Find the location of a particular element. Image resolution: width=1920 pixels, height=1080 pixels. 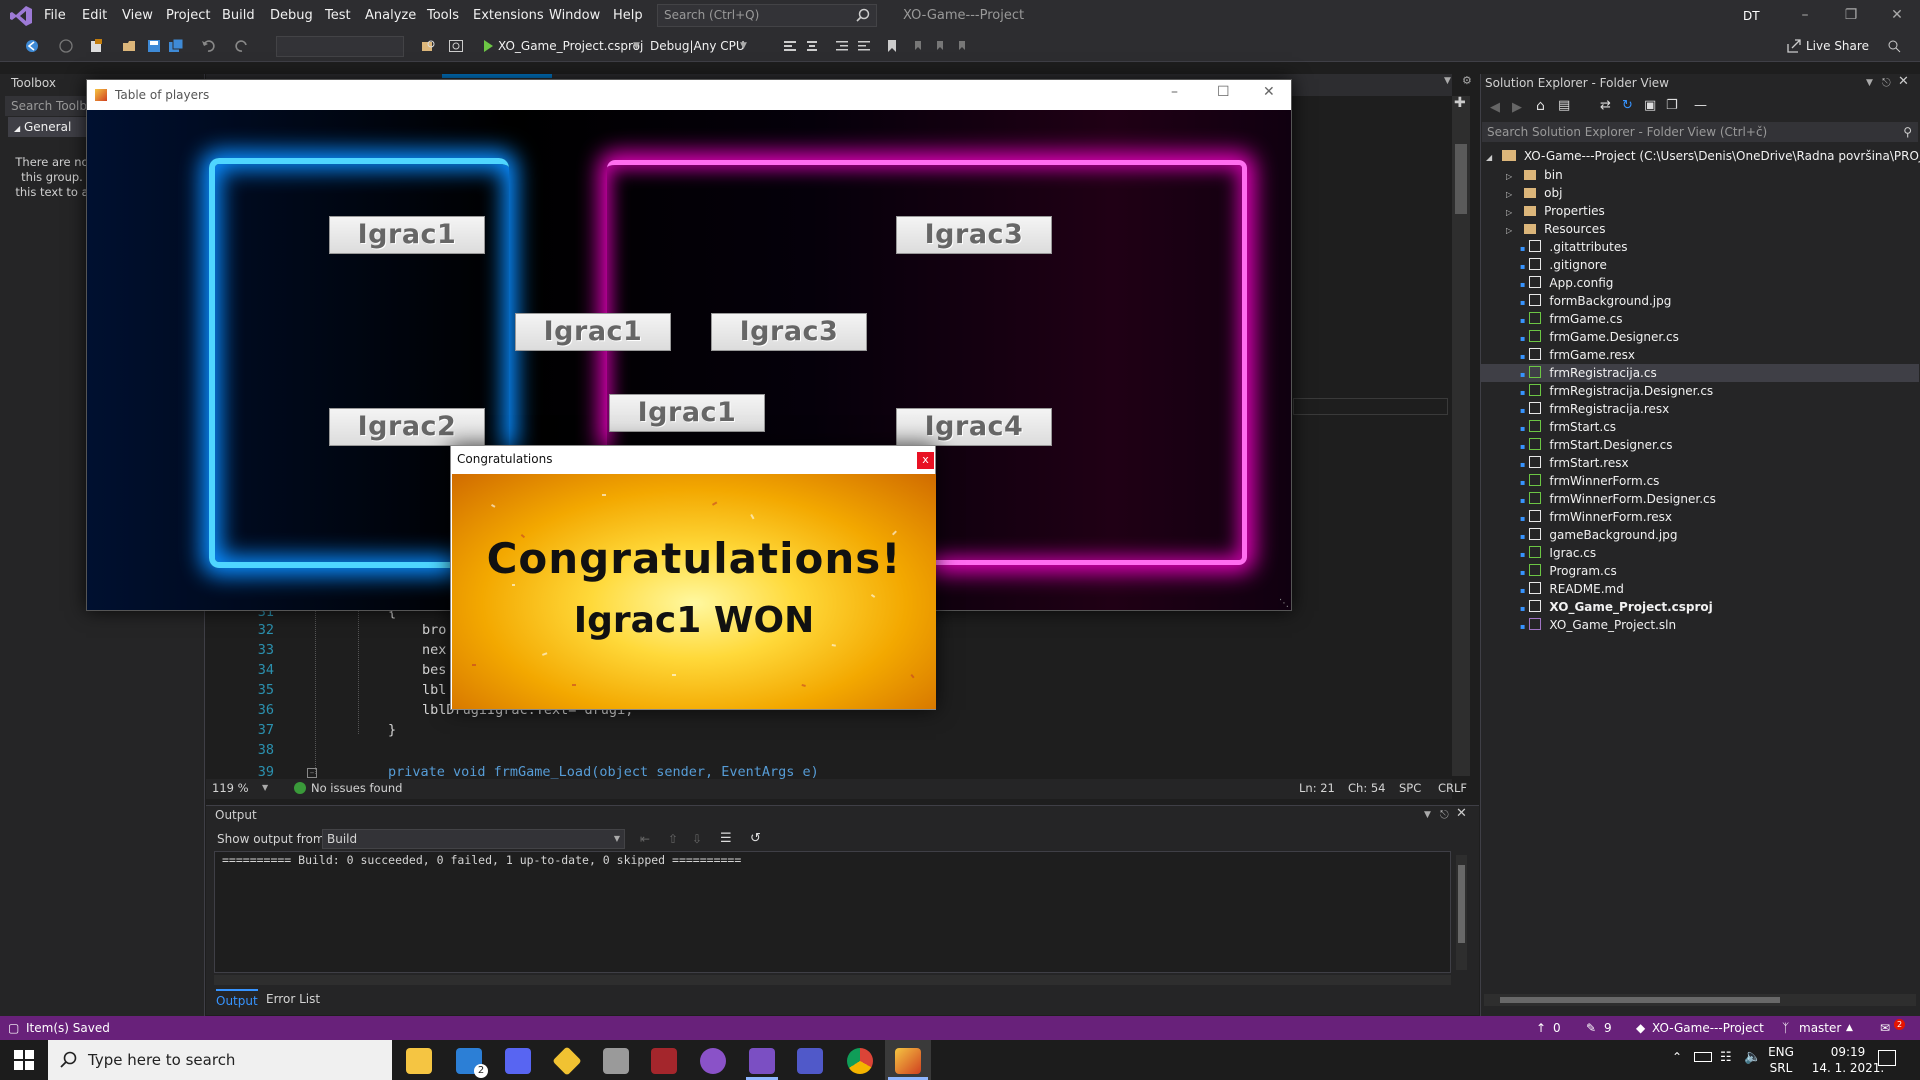

undo-icon is located at coordinates (208, 46).